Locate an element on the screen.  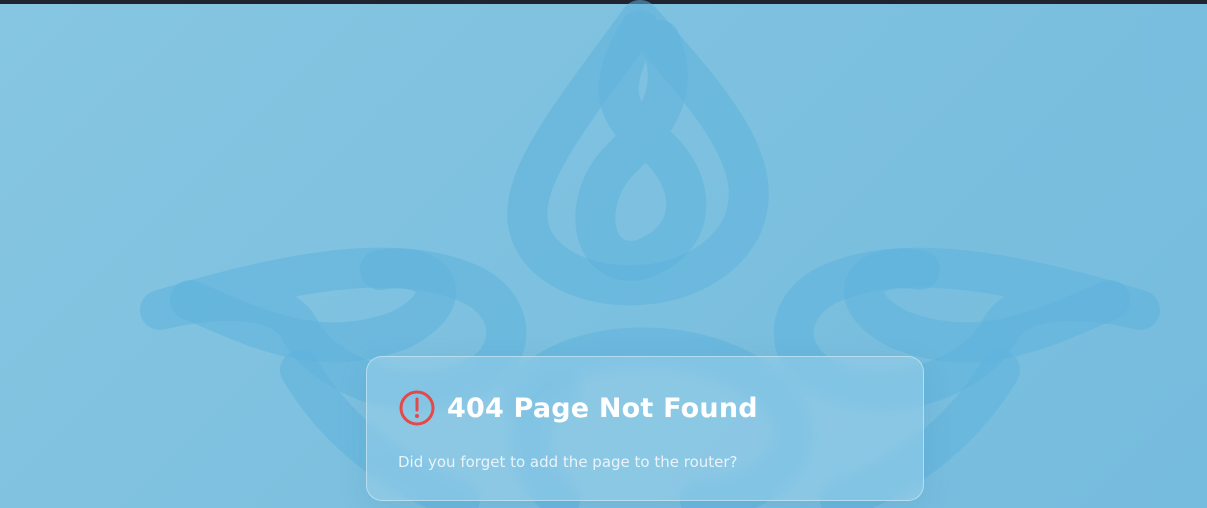
alert-circle-icon is located at coordinates (417, 408).